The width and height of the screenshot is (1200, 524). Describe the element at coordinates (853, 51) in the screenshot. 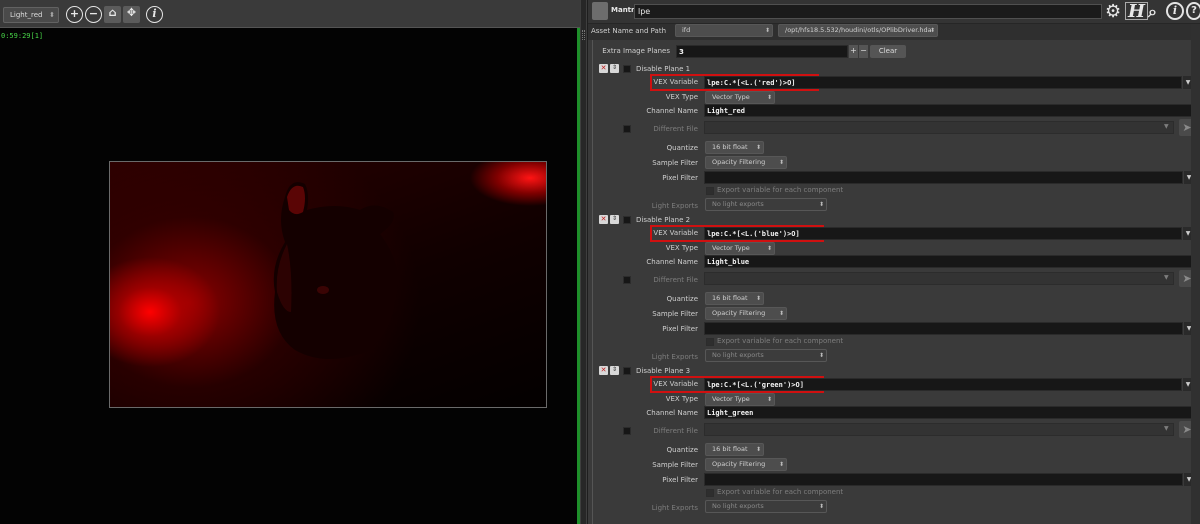

I see `plus-icon: +` at that location.